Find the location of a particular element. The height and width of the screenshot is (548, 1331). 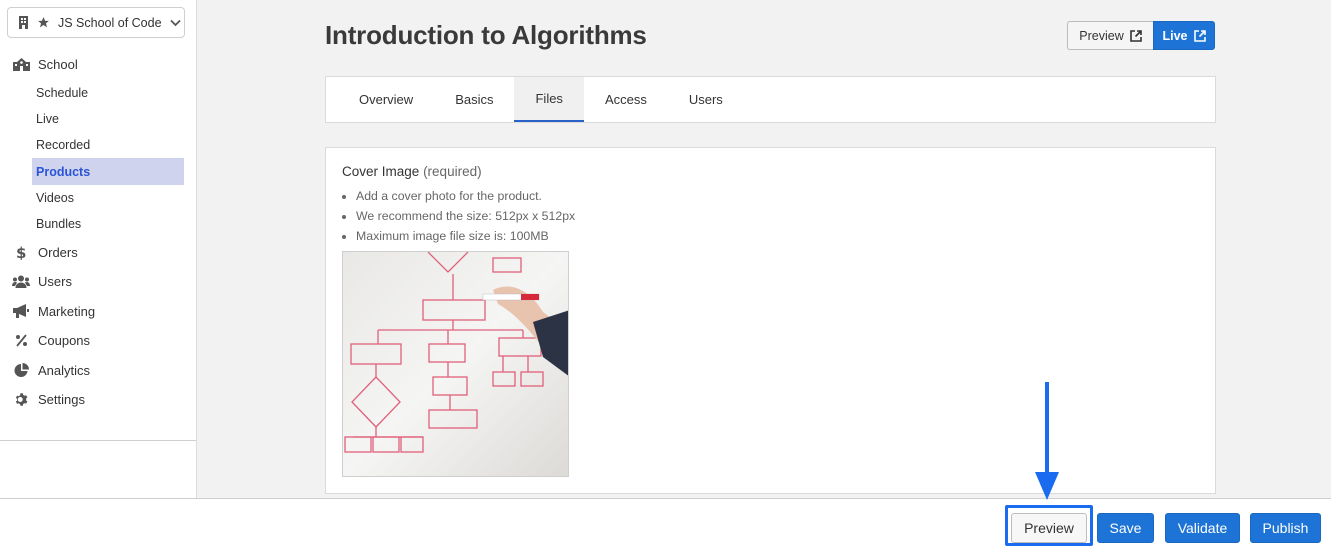

sidebar-item-live: Live is located at coordinates (108, 119).